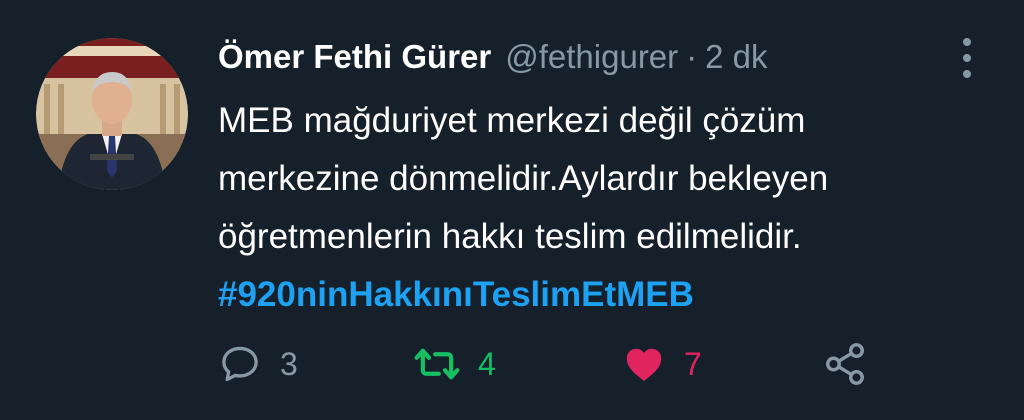 The image size is (1024, 420). I want to click on heart-icon, so click(644, 364).